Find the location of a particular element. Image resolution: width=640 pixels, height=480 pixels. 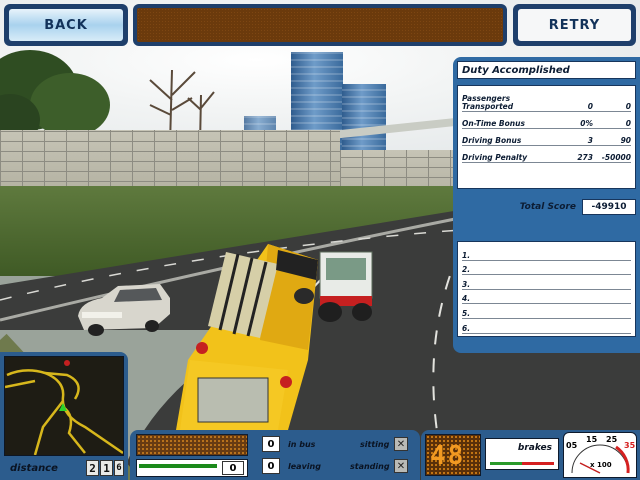

brakes-label: brakes is located at coordinates (534, 448).